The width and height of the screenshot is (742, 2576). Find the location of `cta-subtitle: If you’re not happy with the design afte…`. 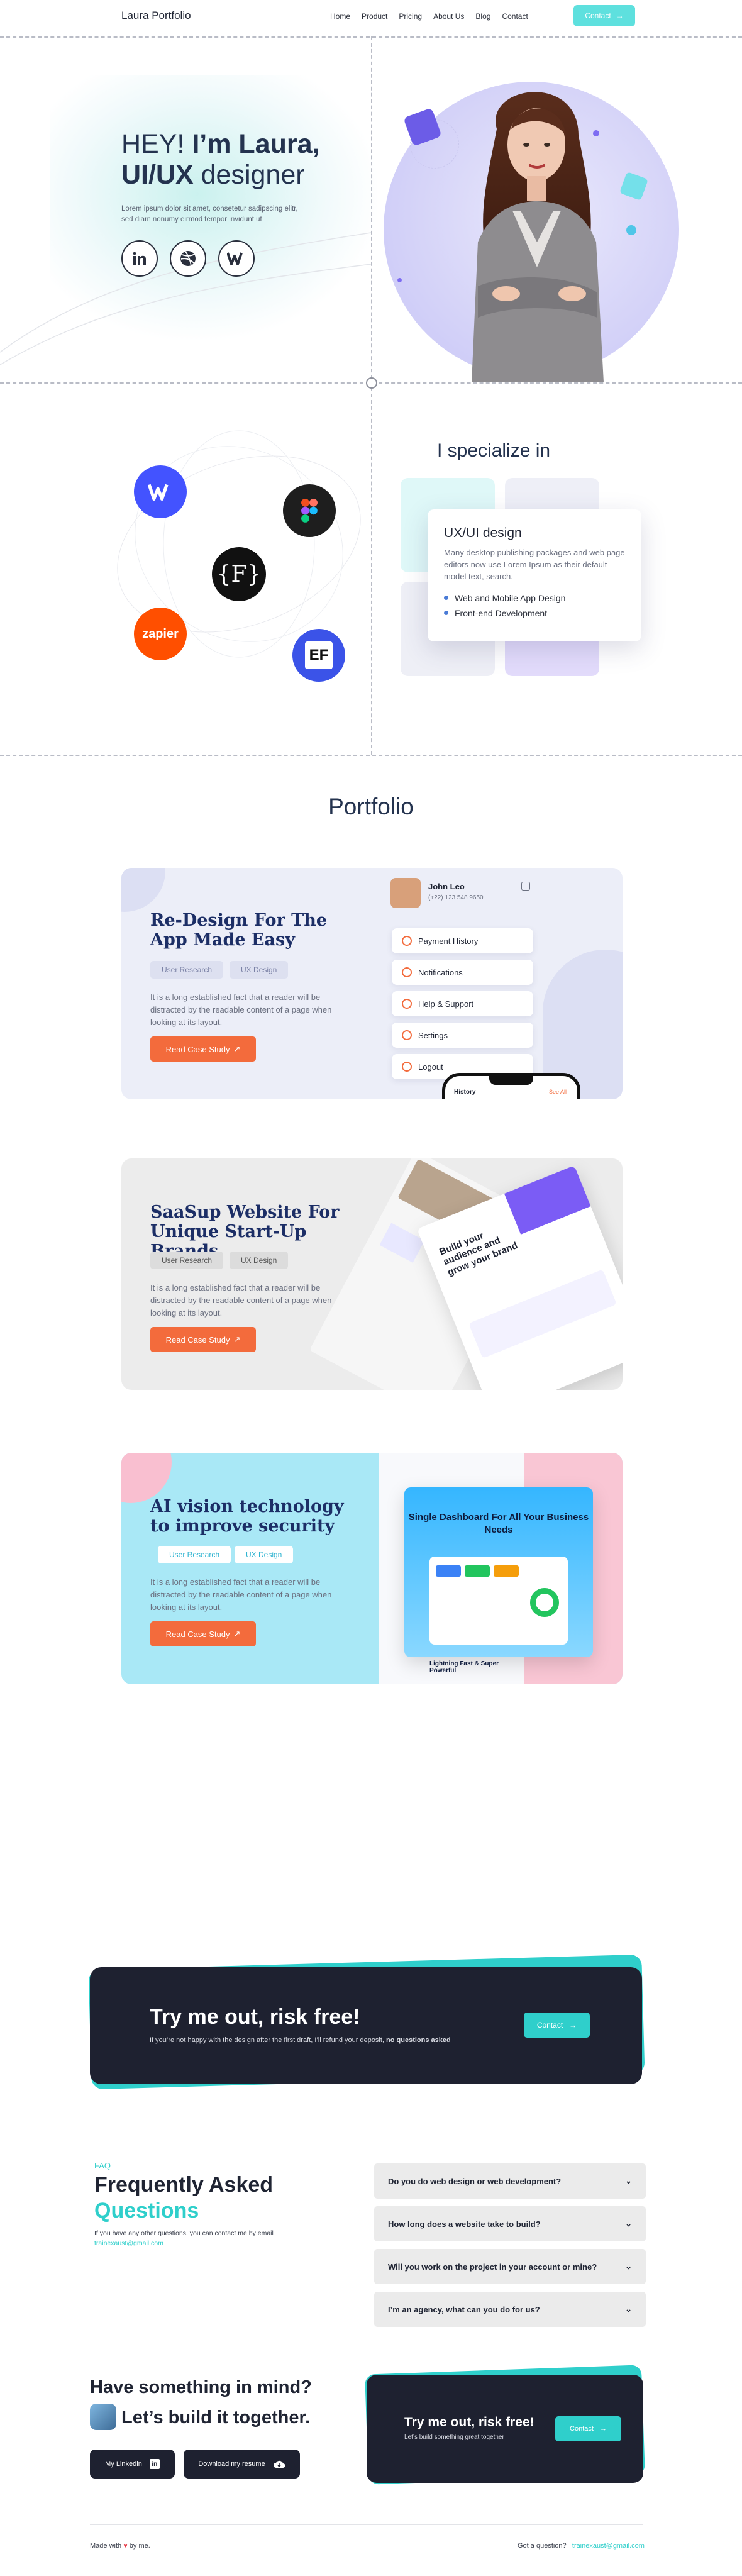

cta-subtitle: If you’re not happy with the design afte… is located at coordinates (300, 2040).